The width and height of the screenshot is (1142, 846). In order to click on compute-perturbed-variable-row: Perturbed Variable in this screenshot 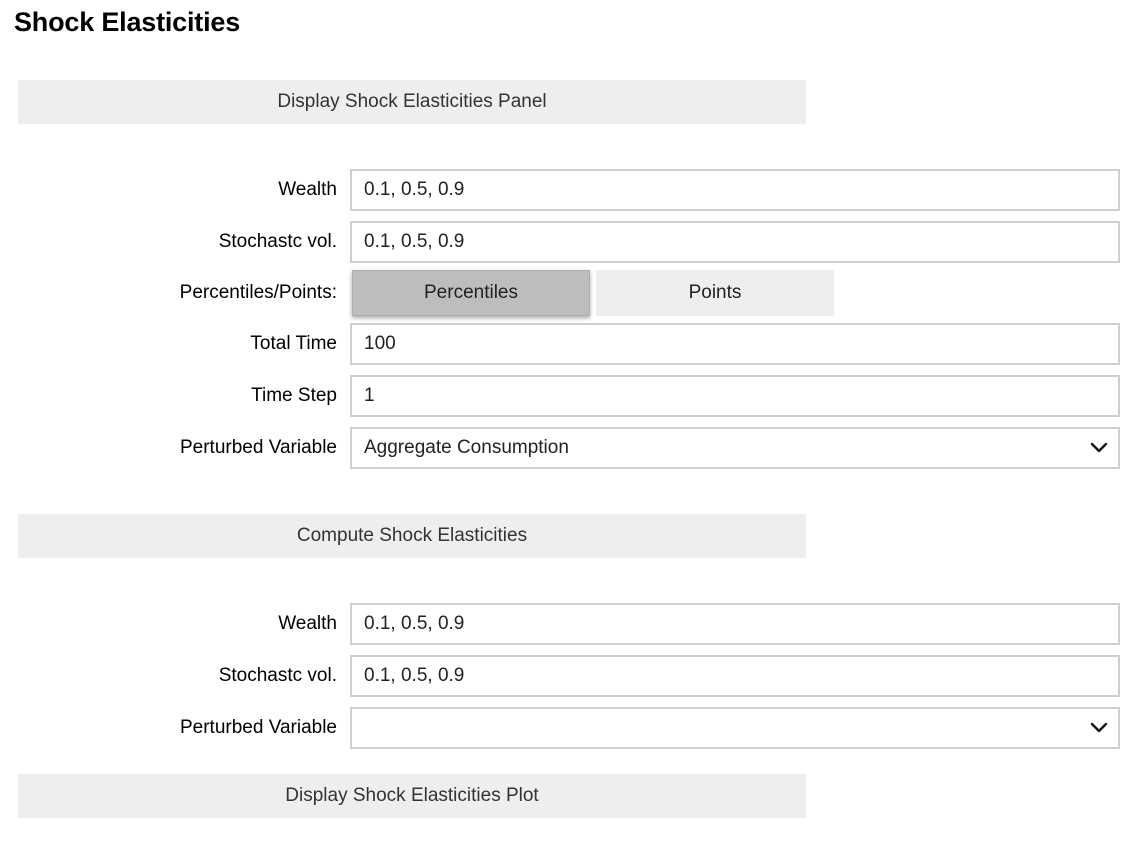, I will do `click(571, 728)`.